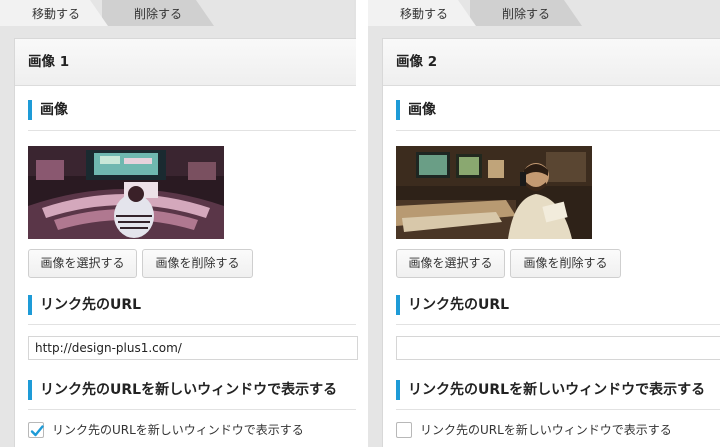 The width and height of the screenshot is (720, 447). What do you see at coordinates (551, 62) in the screenshot?
I see `panel-title: 画像 2` at bounding box center [551, 62].